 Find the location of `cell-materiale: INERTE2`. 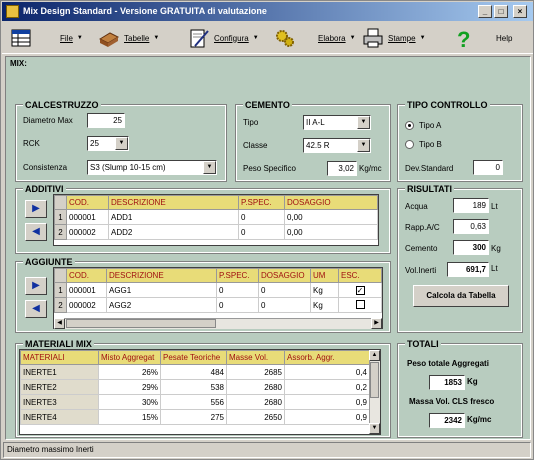

cell-materiale: INERTE2 is located at coordinates (59, 387).